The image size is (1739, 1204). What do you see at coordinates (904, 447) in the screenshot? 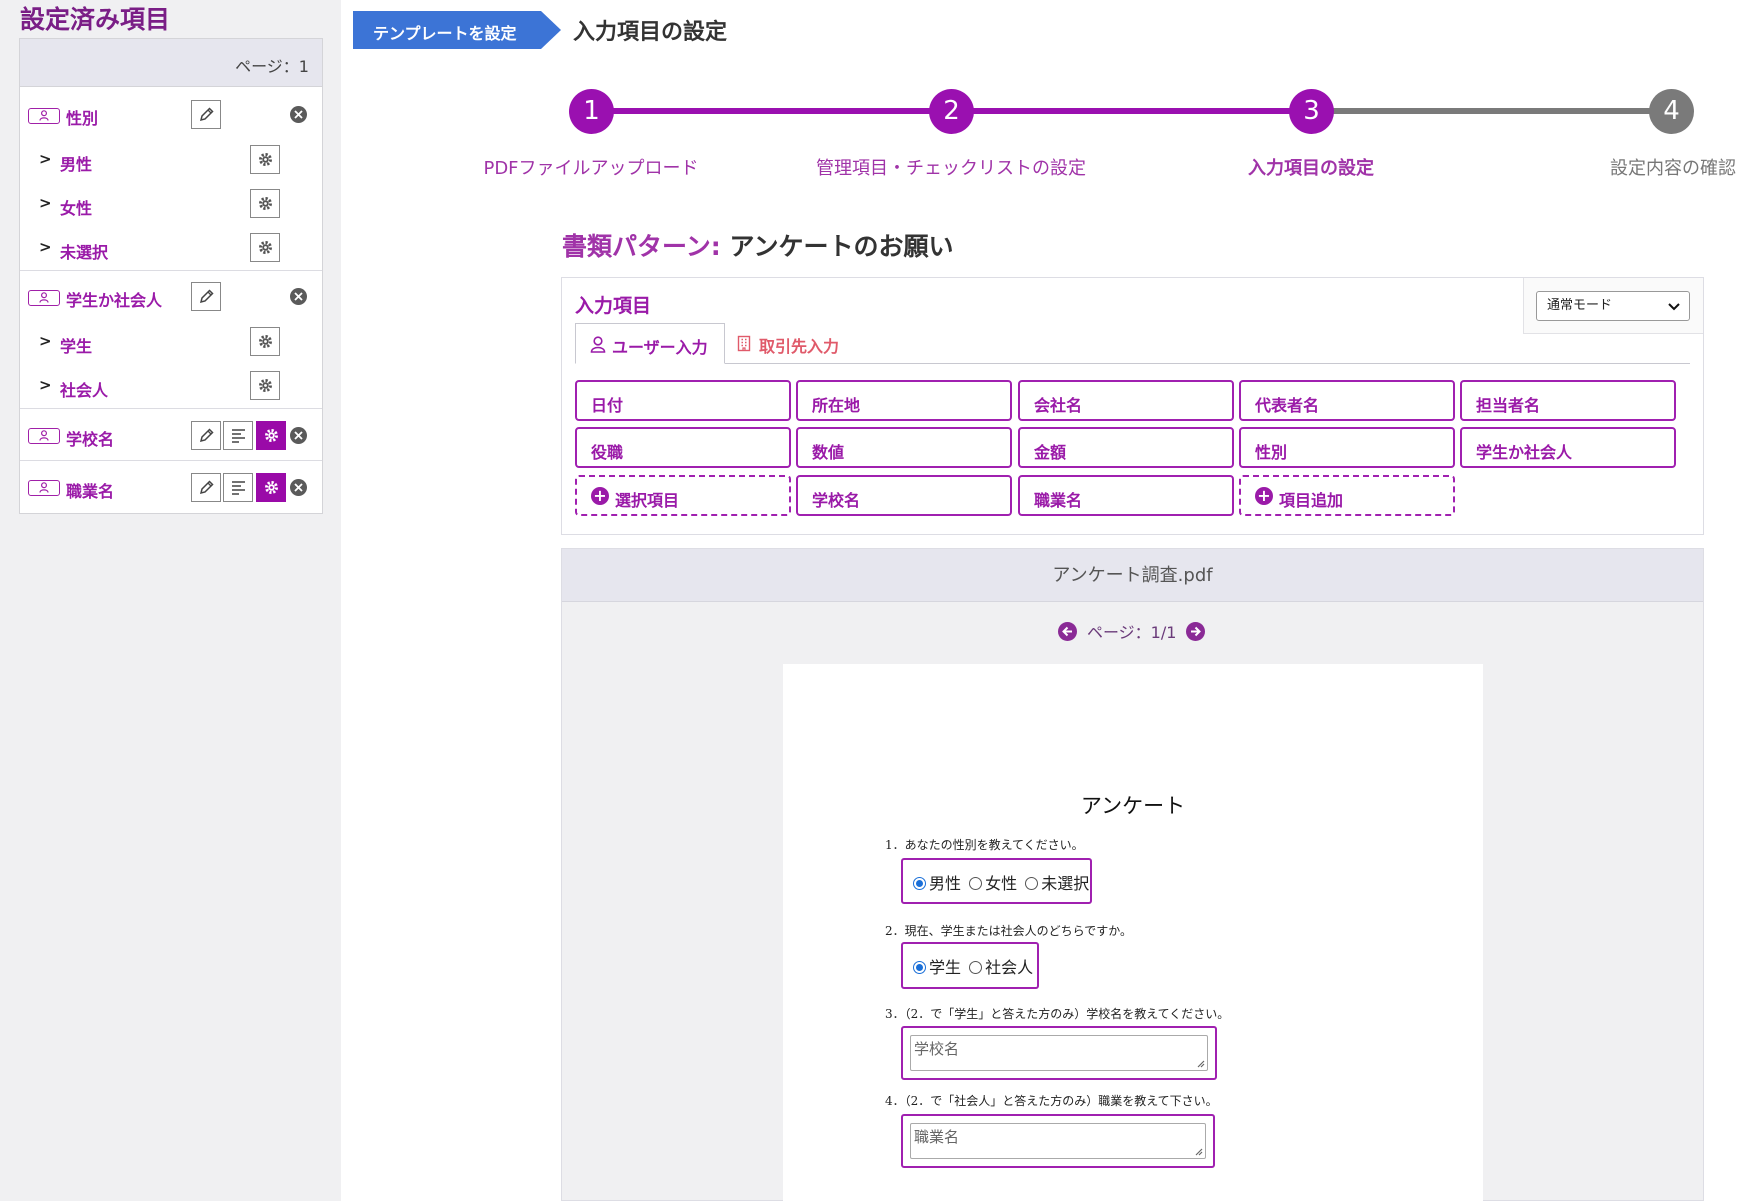
I see `item-button-number: 数値` at bounding box center [904, 447].